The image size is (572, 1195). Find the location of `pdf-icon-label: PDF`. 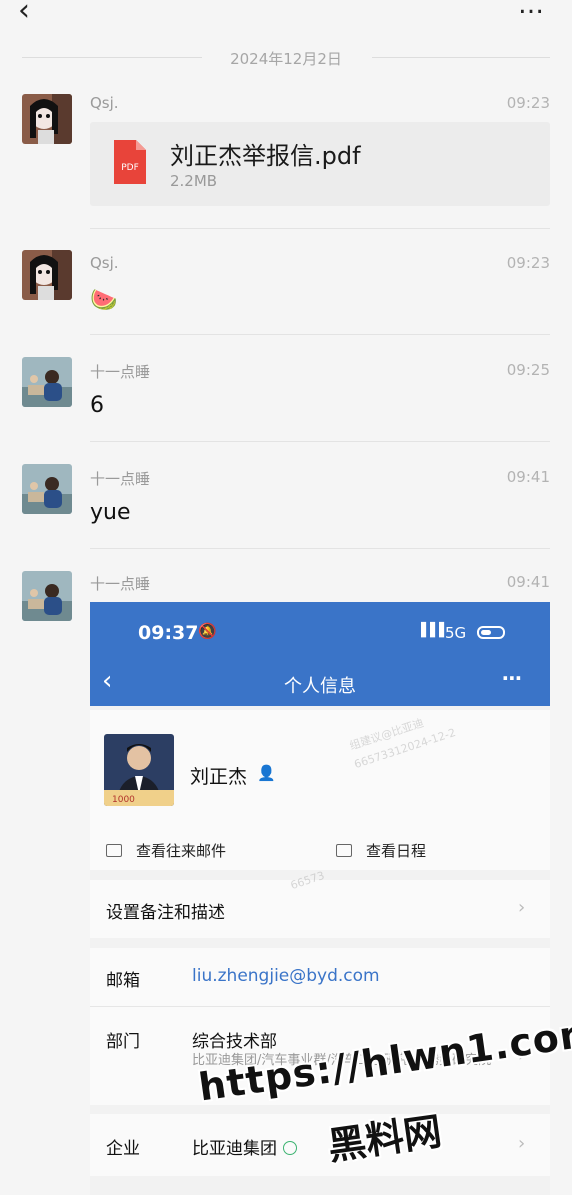

pdf-icon-label: PDF is located at coordinates (130, 168).